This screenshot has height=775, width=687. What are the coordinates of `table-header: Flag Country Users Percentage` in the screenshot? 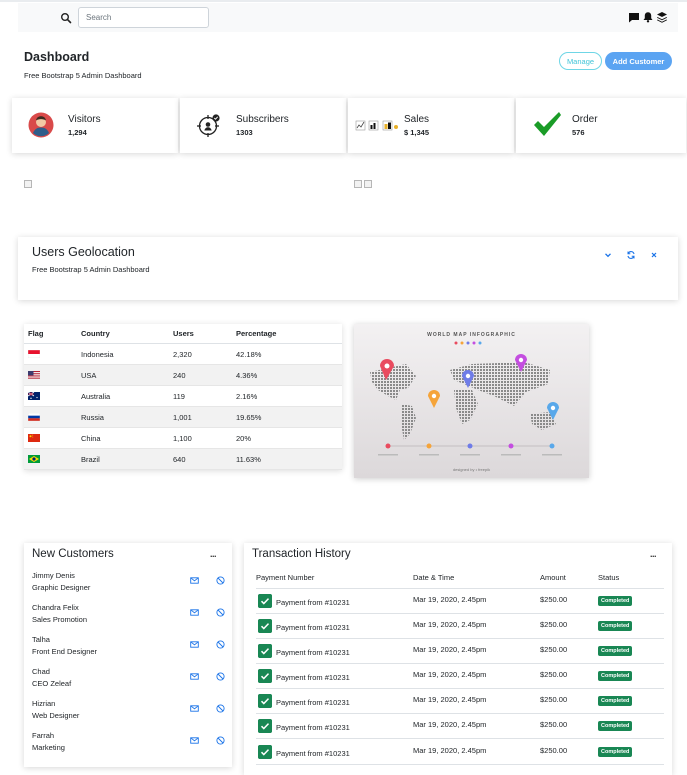 It's located at (183, 334).